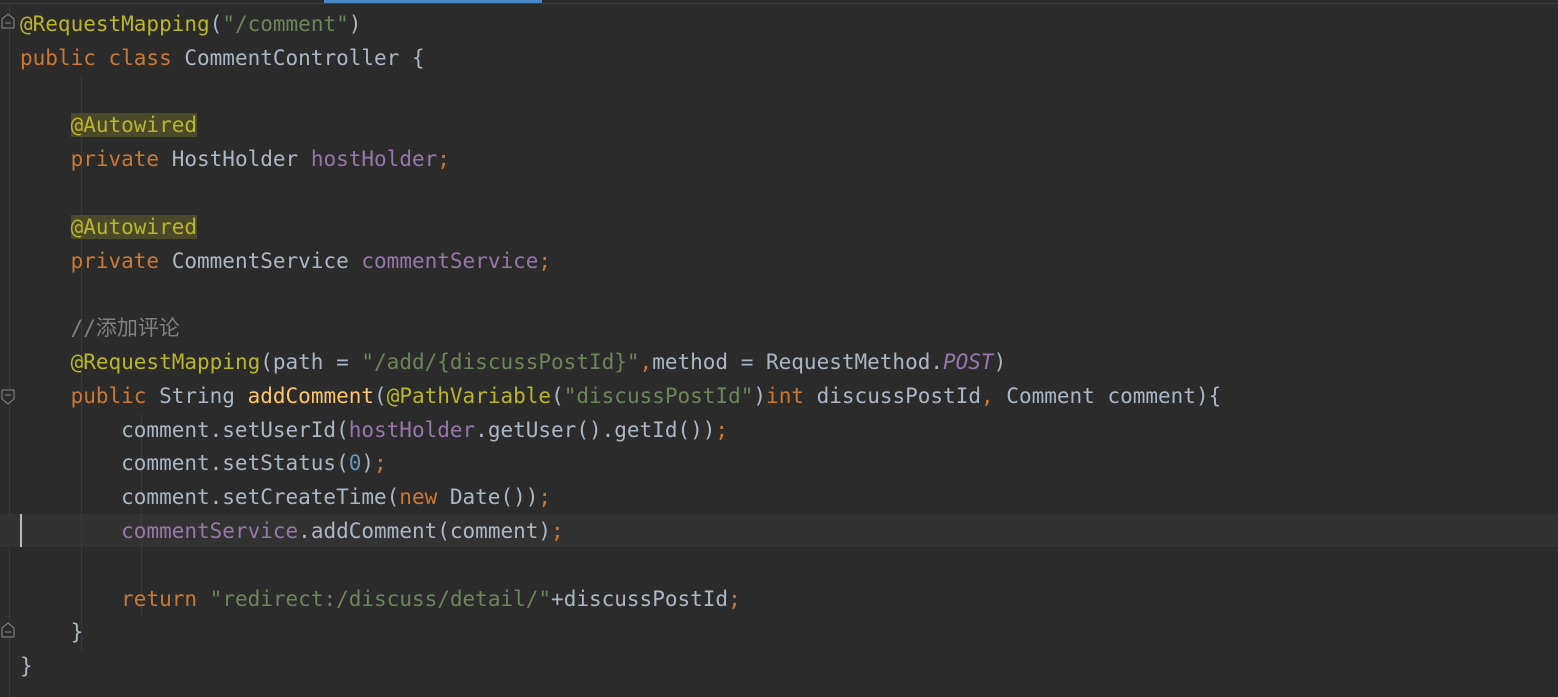 The height and width of the screenshot is (697, 1558). What do you see at coordinates (620, 464) in the screenshot?
I see `code-line: comment.setStatus(0);` at bounding box center [620, 464].